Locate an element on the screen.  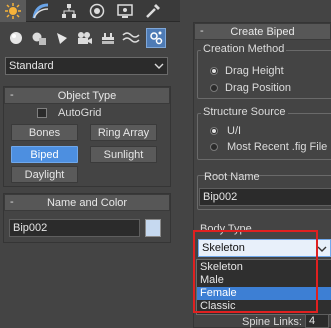
shapes-icon is located at coordinates (39, 38).